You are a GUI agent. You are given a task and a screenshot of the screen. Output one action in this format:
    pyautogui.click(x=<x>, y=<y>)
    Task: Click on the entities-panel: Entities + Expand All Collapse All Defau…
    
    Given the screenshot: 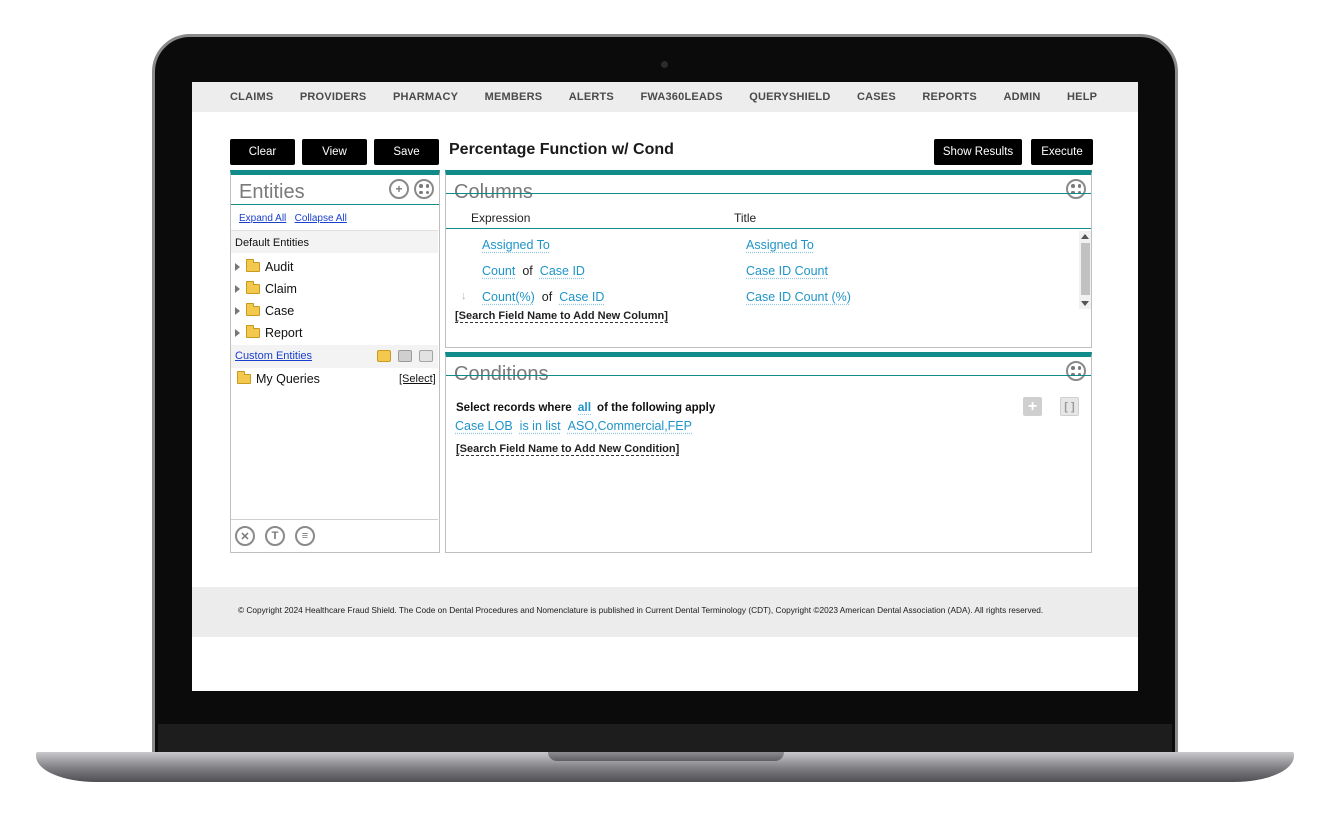 What is the action you would take?
    pyautogui.click(x=335, y=361)
    